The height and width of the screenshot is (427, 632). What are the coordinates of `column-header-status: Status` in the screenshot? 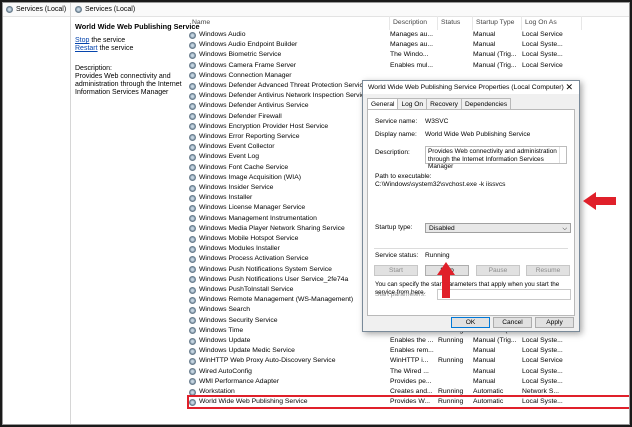 It's located at (455, 23).